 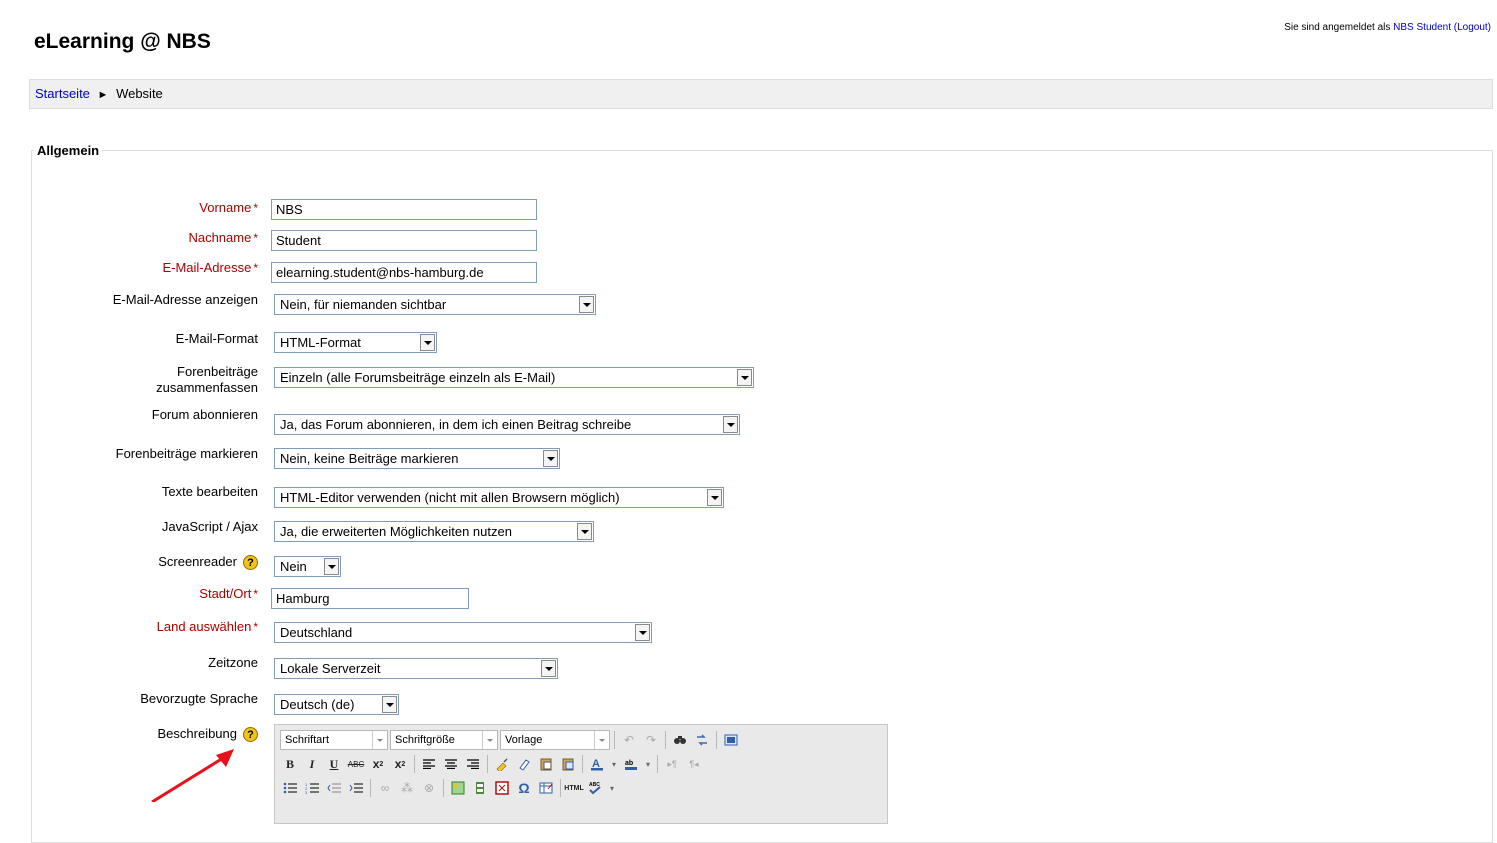 I want to click on outdent-icon, so click(x=334, y=788).